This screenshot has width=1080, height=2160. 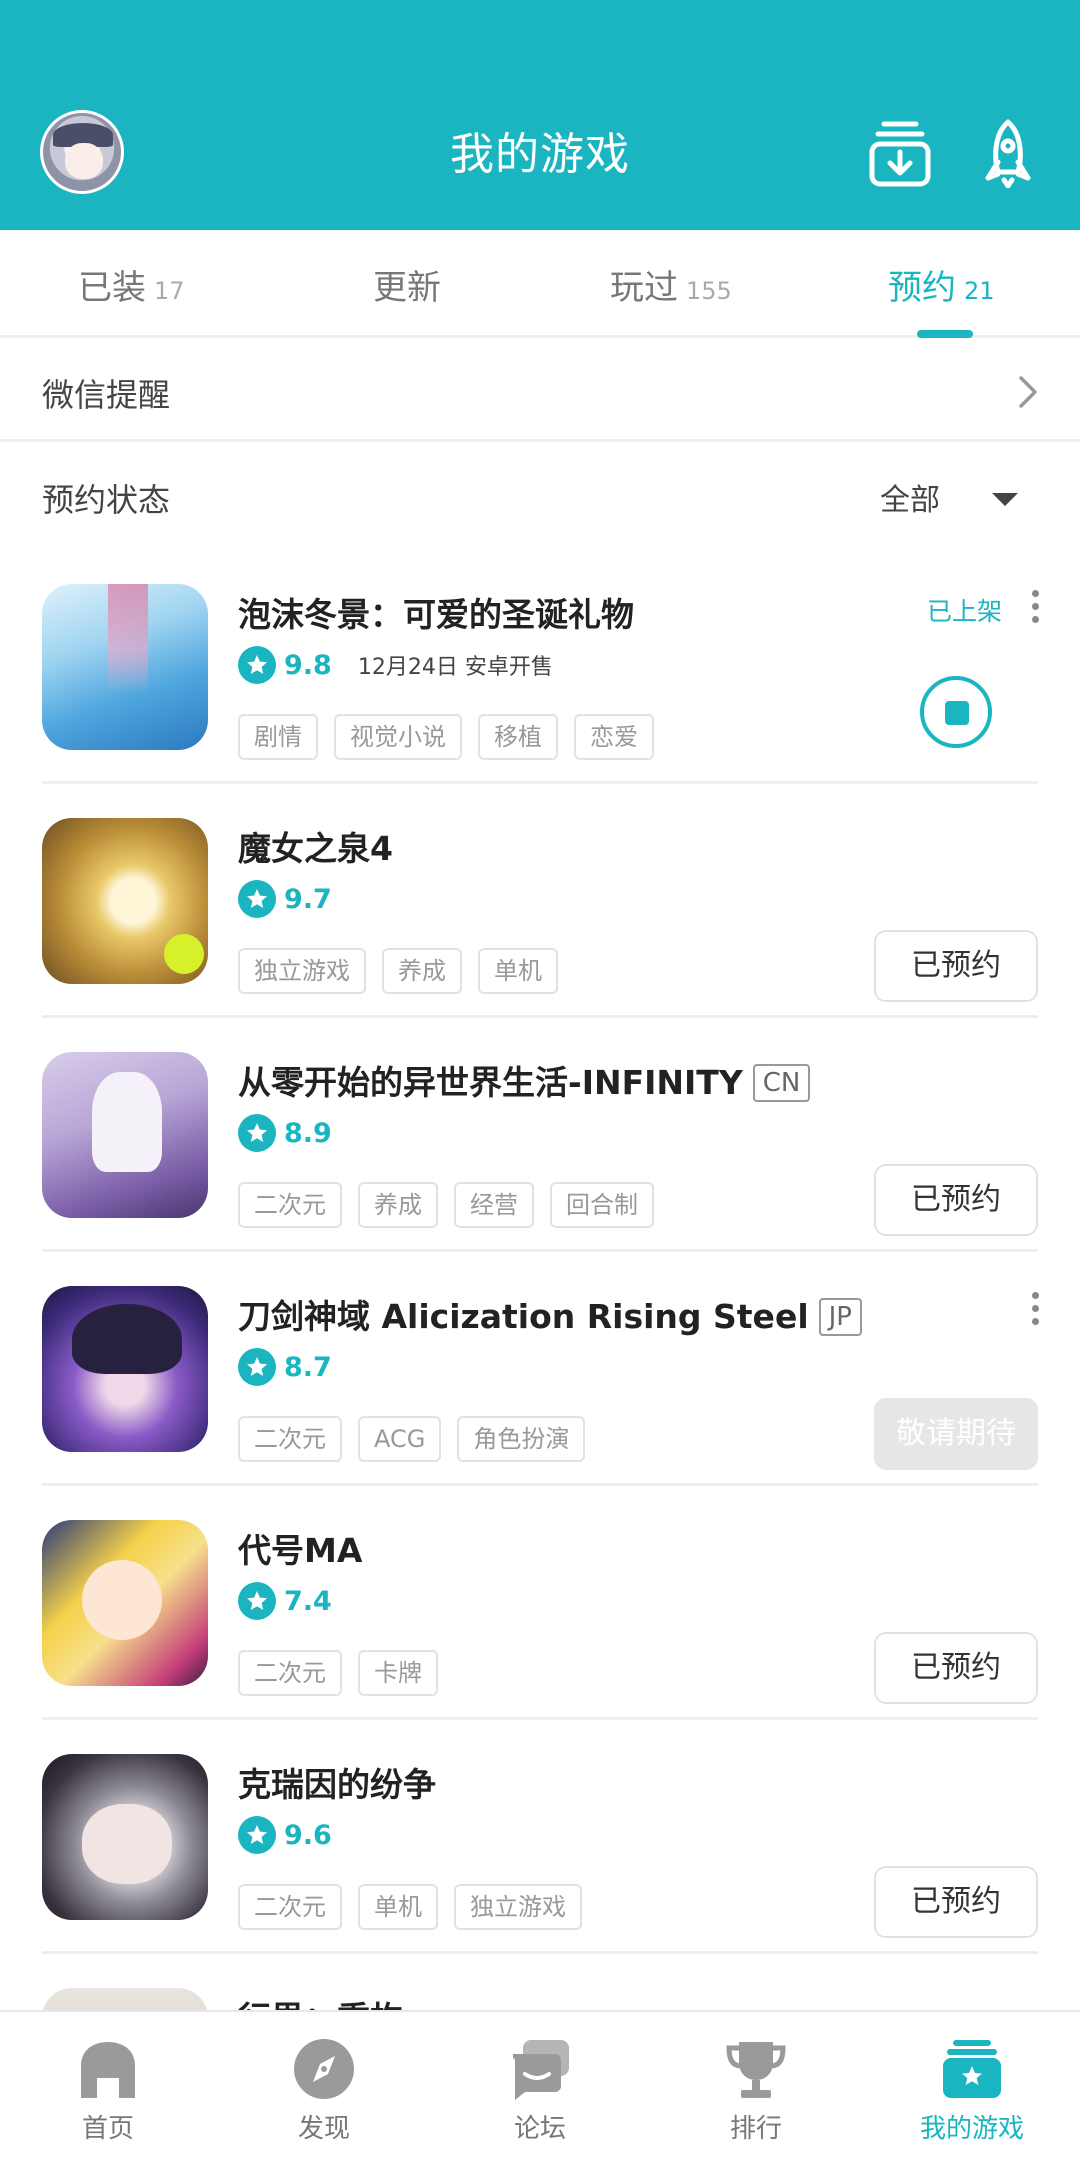 I want to click on reservation-status-label: 预约状态, so click(x=106, y=500).